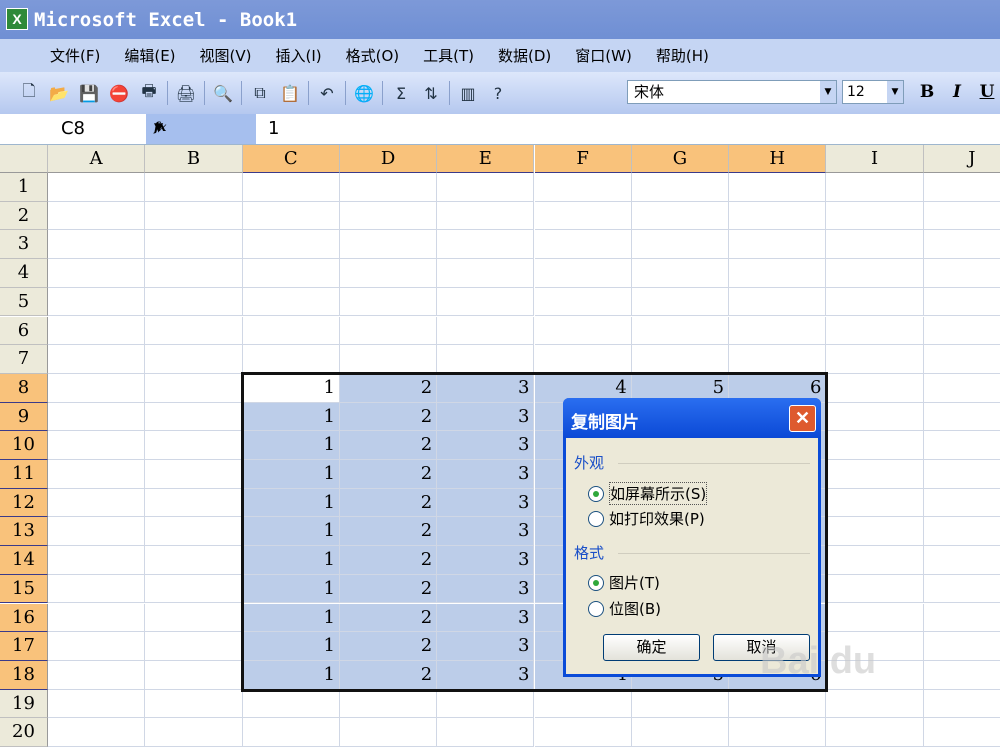  Describe the element at coordinates (24, 216) in the screenshot. I see `row-header-2: 2` at that location.